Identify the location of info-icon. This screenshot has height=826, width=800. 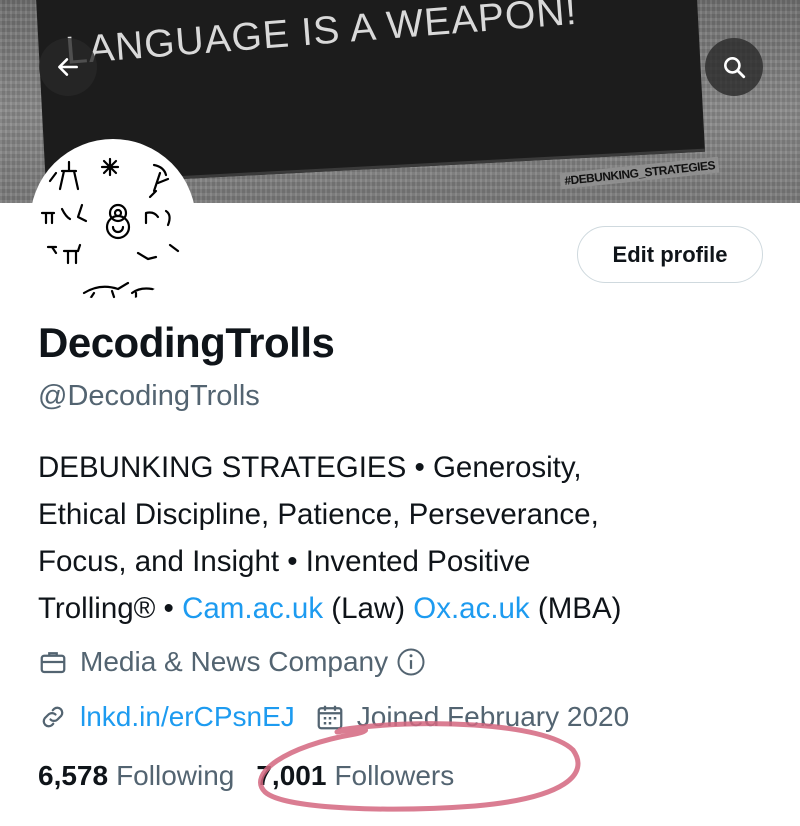
(411, 662).